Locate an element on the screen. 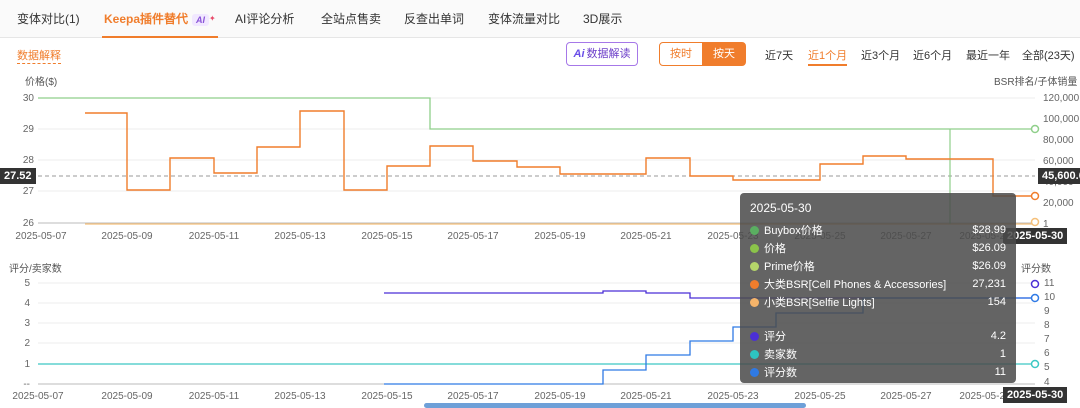 The height and width of the screenshot is (408, 1080). reviews-point is located at coordinates (1035, 298).